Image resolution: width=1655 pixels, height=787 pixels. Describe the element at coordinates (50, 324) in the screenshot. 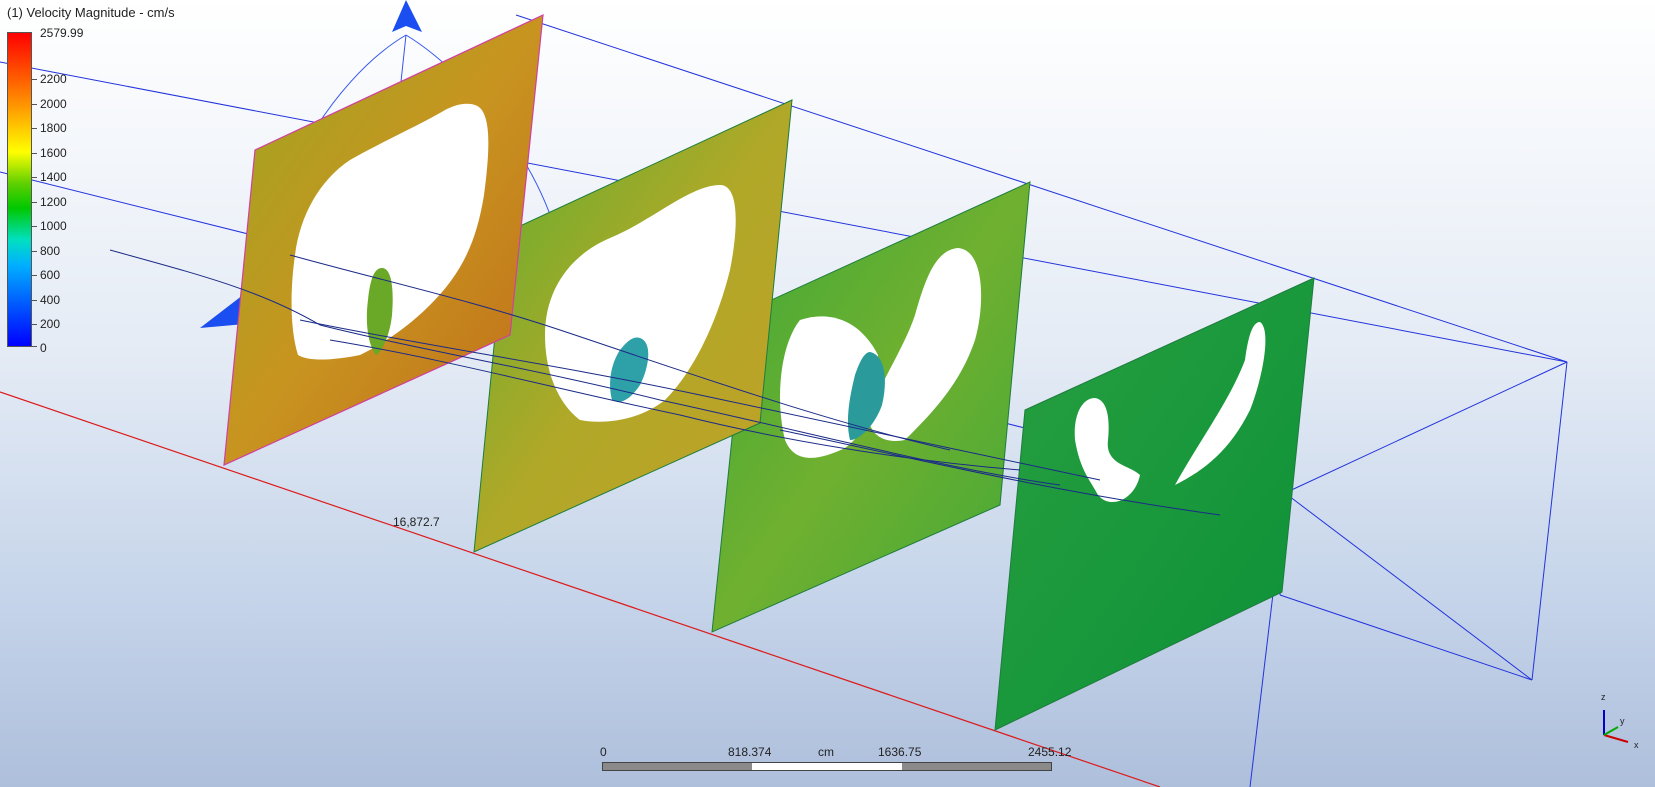

I see `legend-label: 200` at that location.